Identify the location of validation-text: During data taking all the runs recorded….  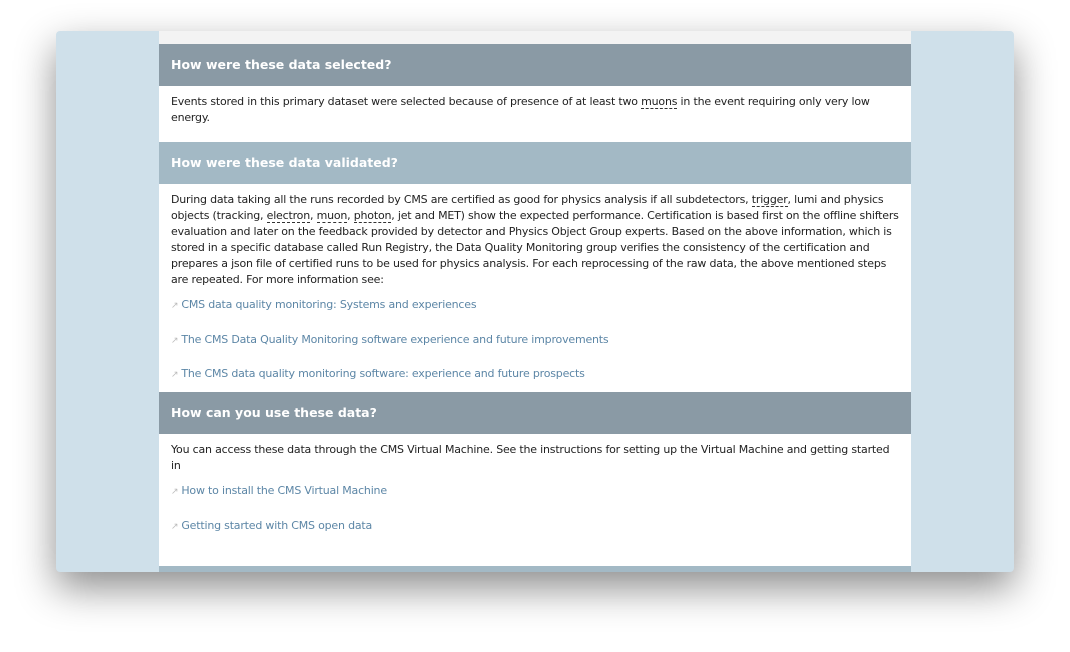
(535, 236).